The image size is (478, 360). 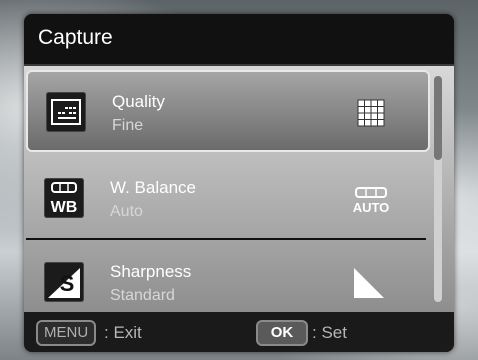 I want to click on auto-wb-icon: AUTO, so click(x=370, y=199).